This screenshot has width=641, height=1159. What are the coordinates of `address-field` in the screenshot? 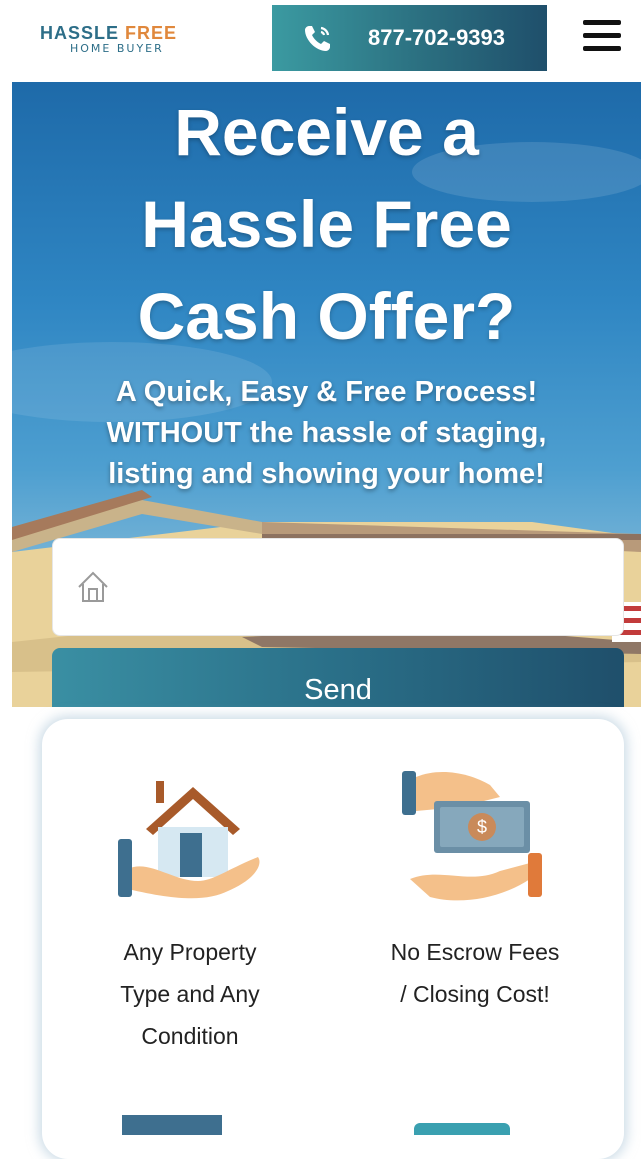 It's located at (338, 587).